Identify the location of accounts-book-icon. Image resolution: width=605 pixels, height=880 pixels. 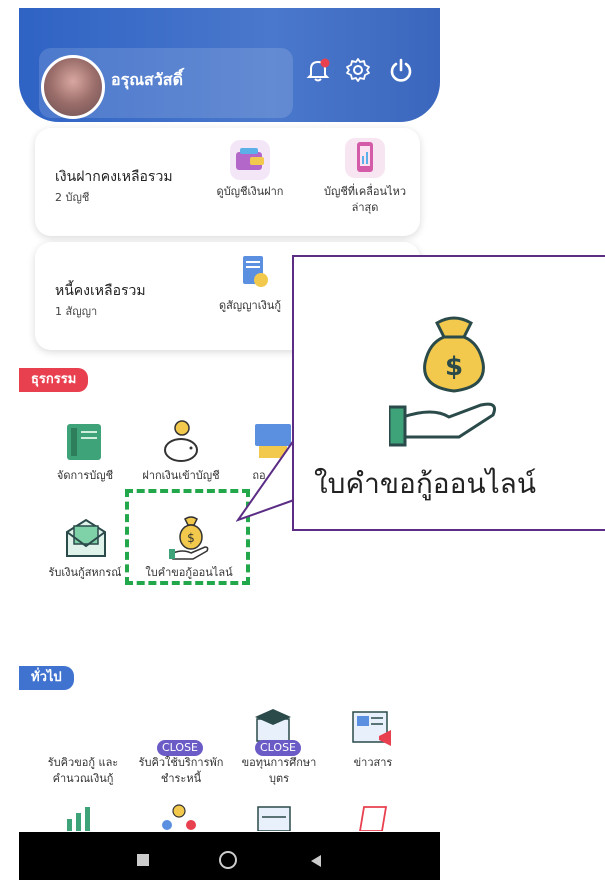
(85, 442).